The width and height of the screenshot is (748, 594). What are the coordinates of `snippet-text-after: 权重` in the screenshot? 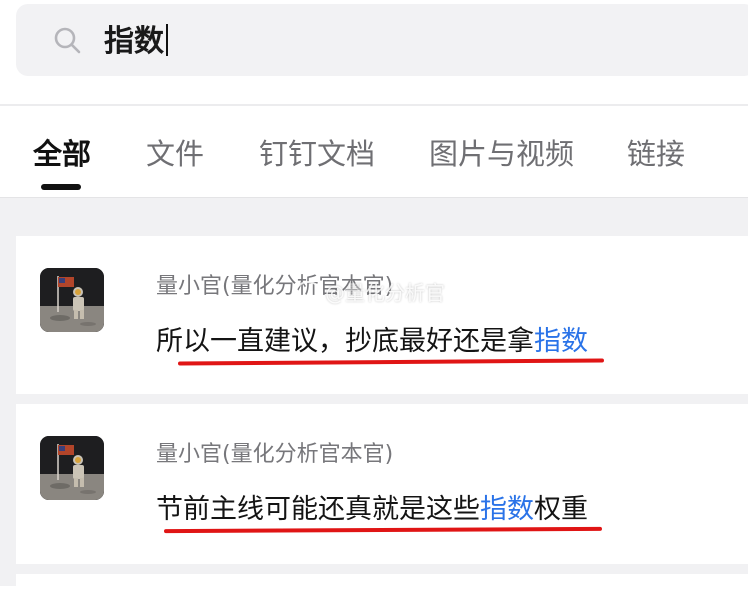 It's located at (561, 509).